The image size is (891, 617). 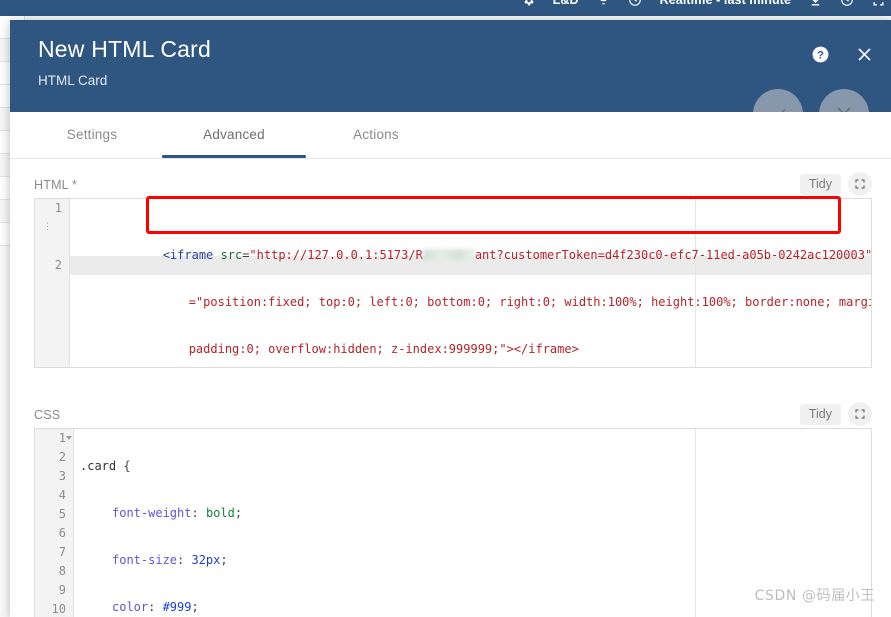 I want to click on close-icon, so click(x=864, y=54).